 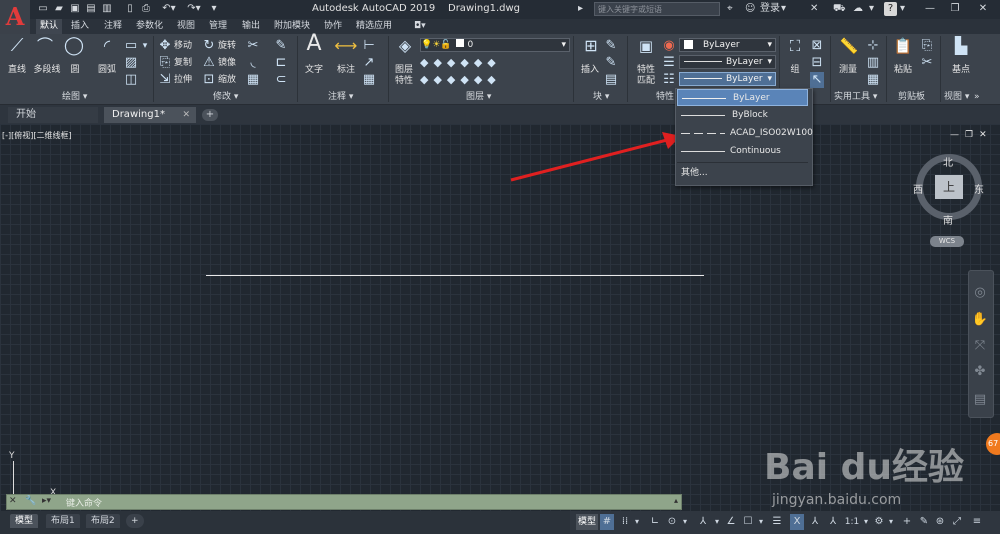 I want to click on scale-value: 1:1, so click(x=852, y=522).